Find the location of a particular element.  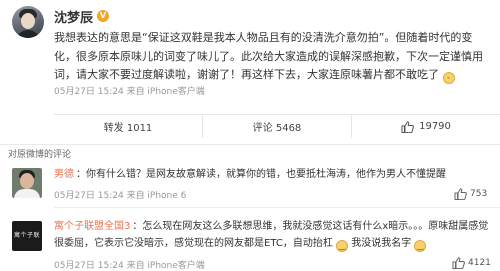

comment-username-2: 寓个子联盟全国3 is located at coordinates (92, 226).